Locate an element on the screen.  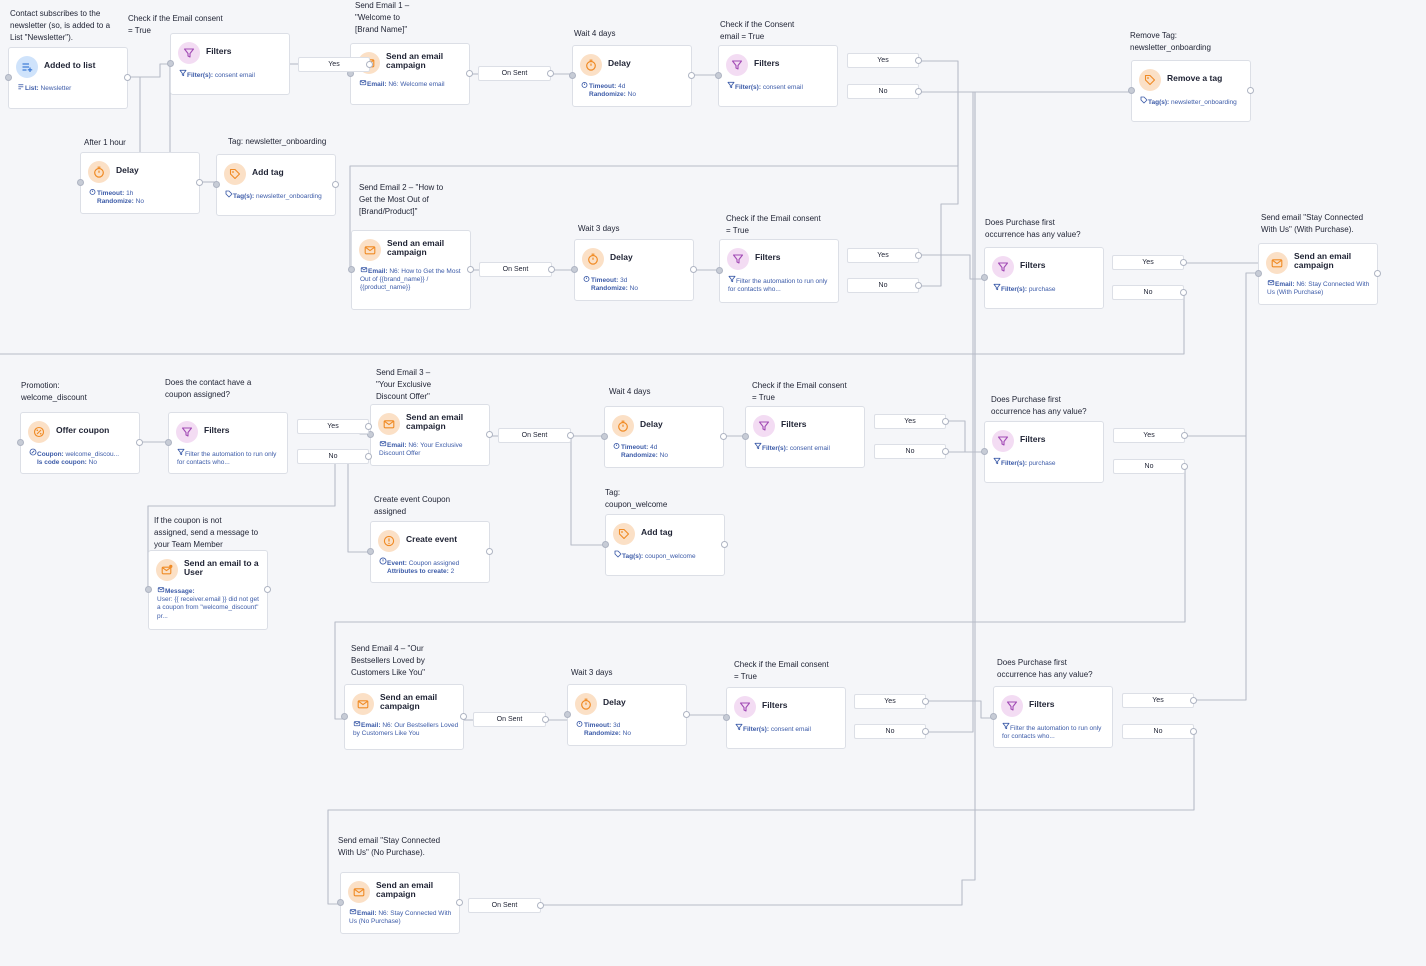
branch-yes-n25: Yes is located at coordinates (891, 701).